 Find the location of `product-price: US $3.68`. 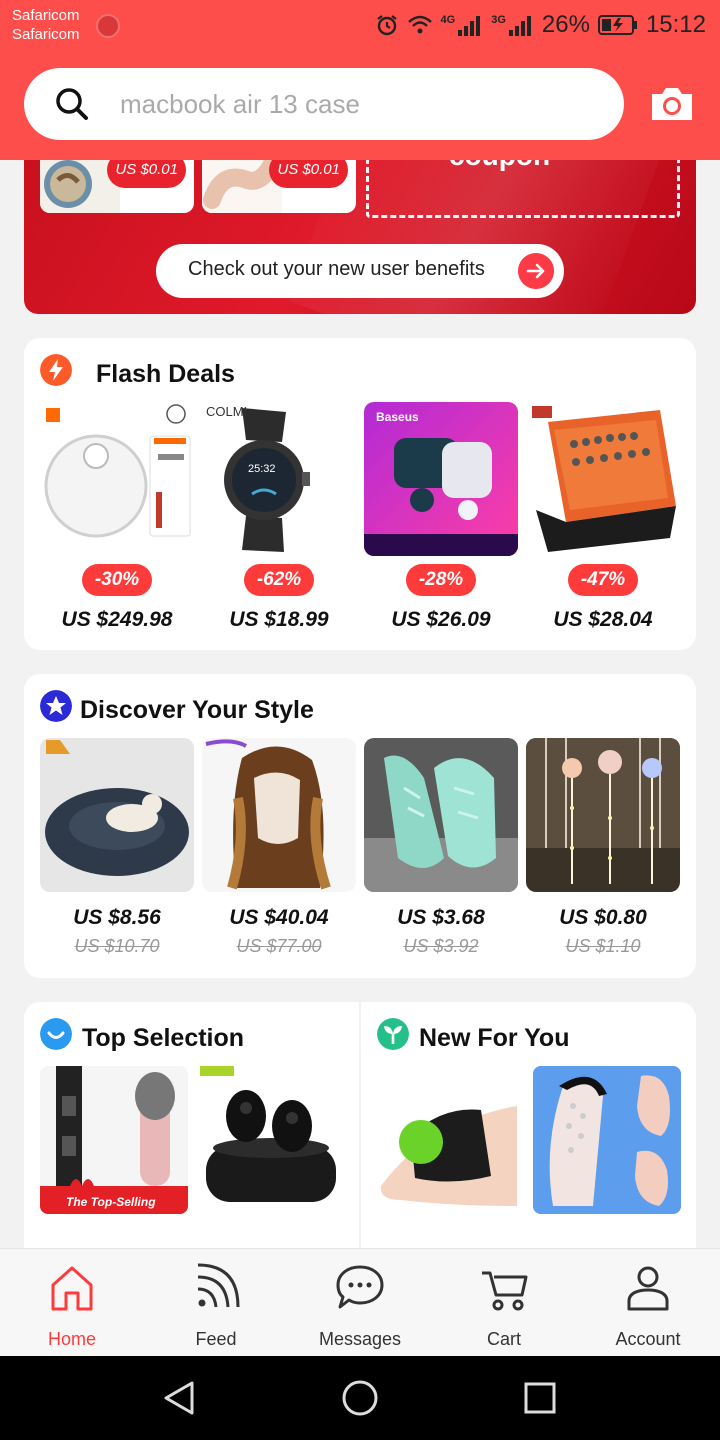

product-price: US $3.68 is located at coordinates (441, 917).